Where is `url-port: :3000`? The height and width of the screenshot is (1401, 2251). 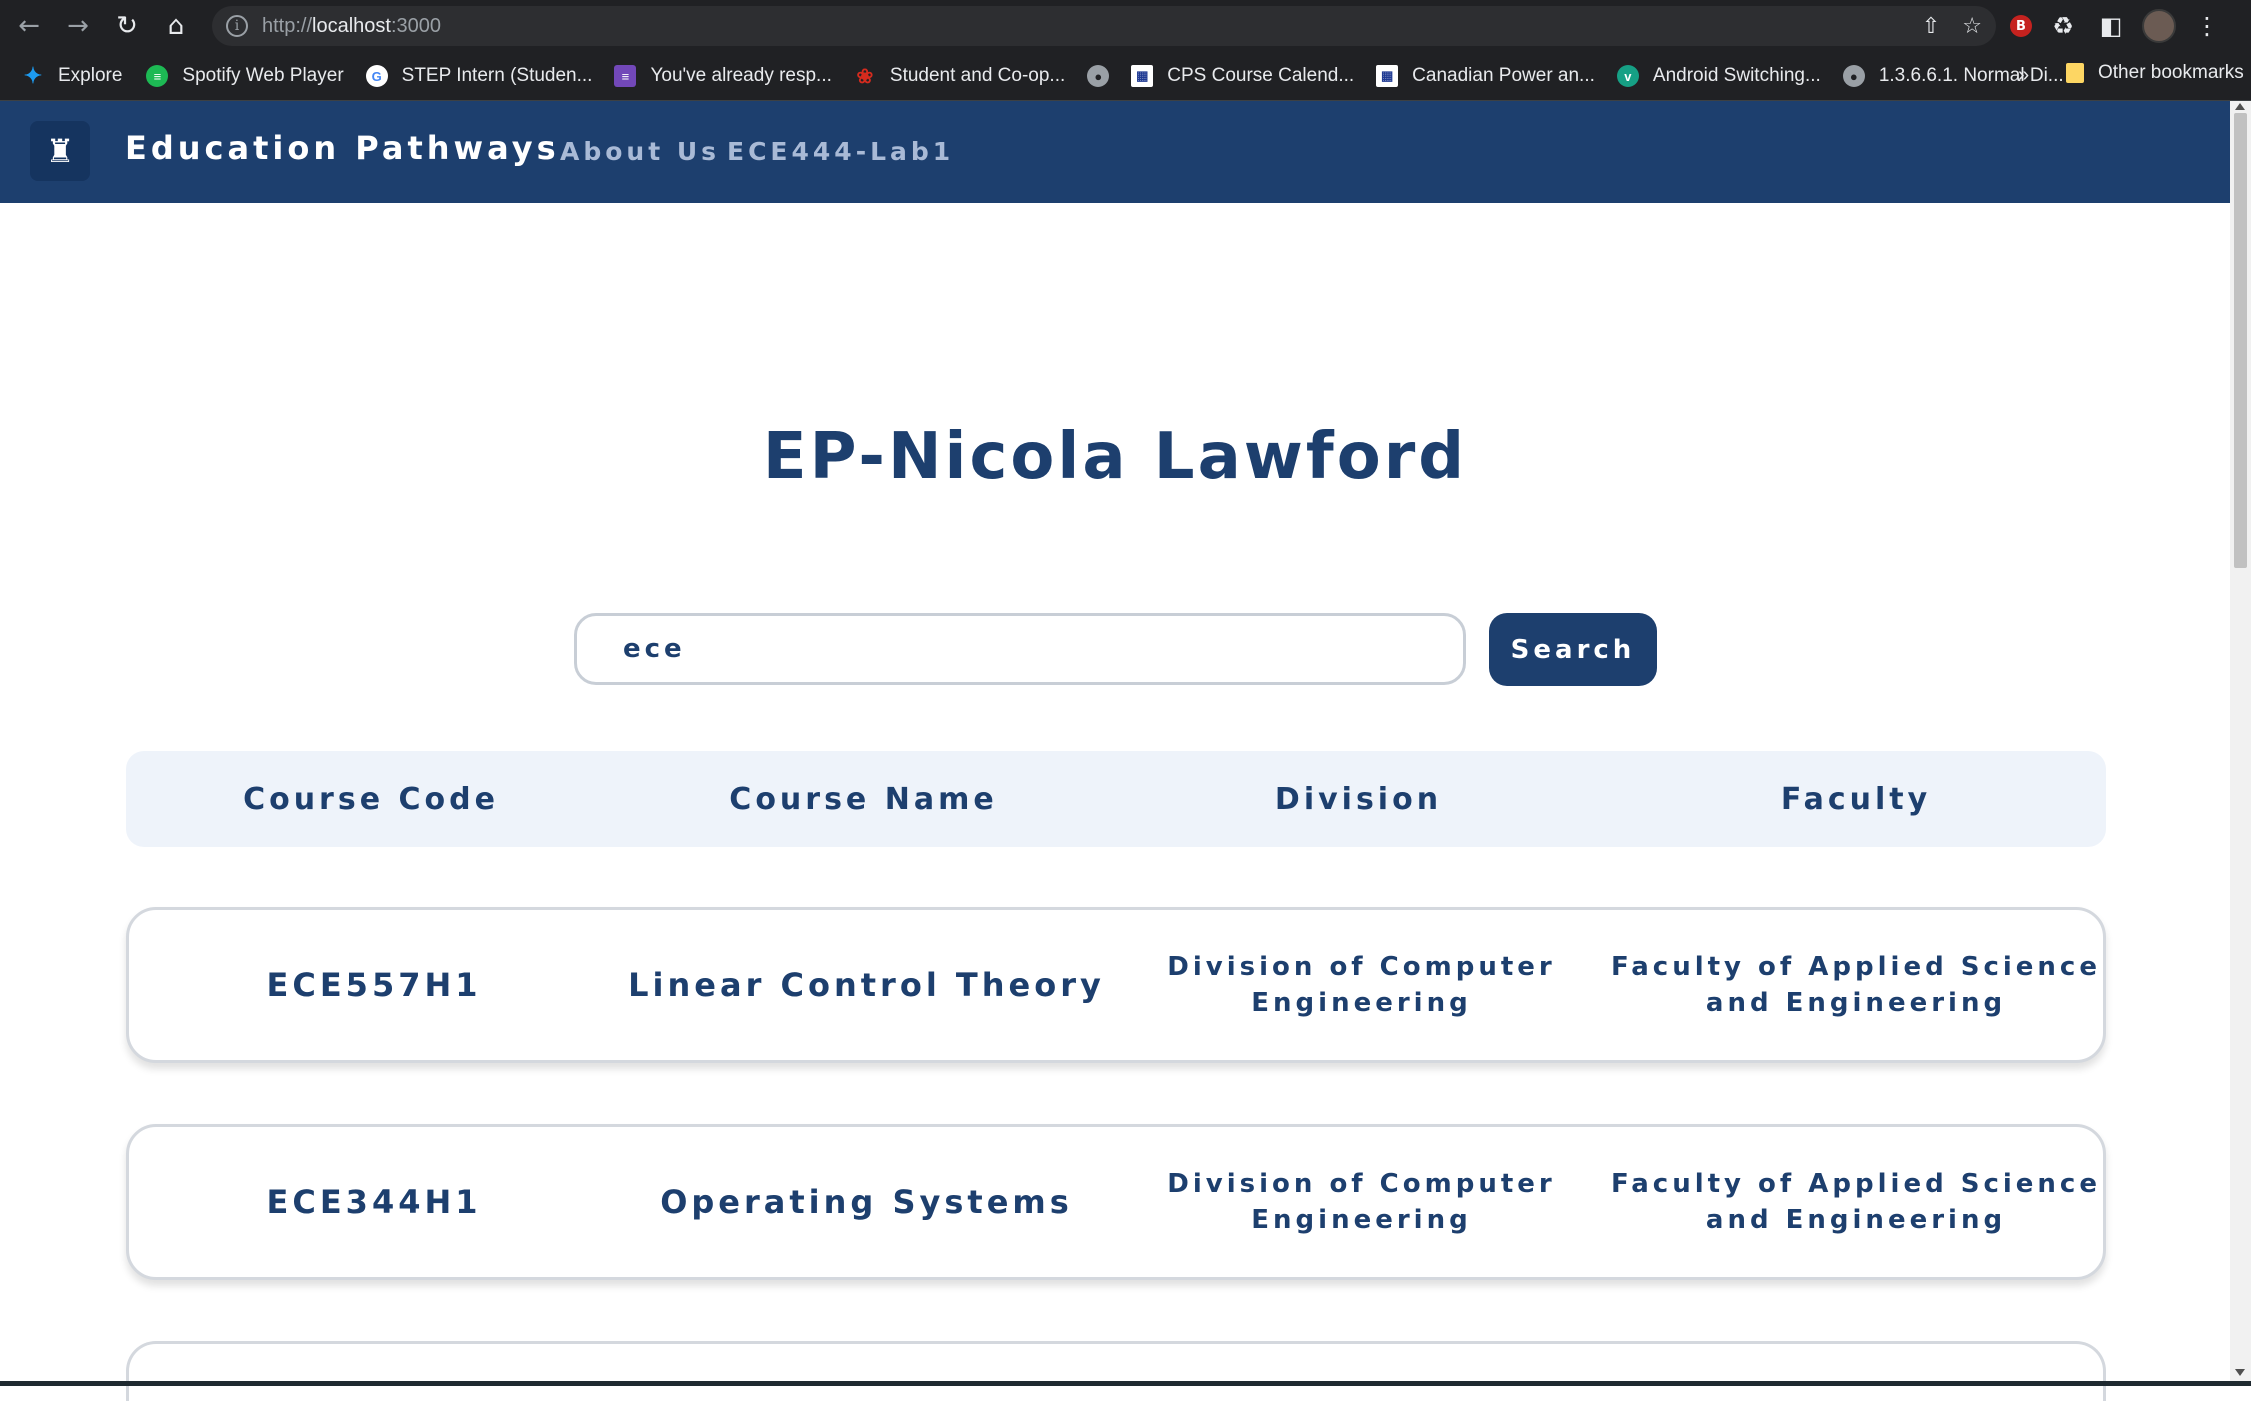 url-port: :3000 is located at coordinates (416, 25).